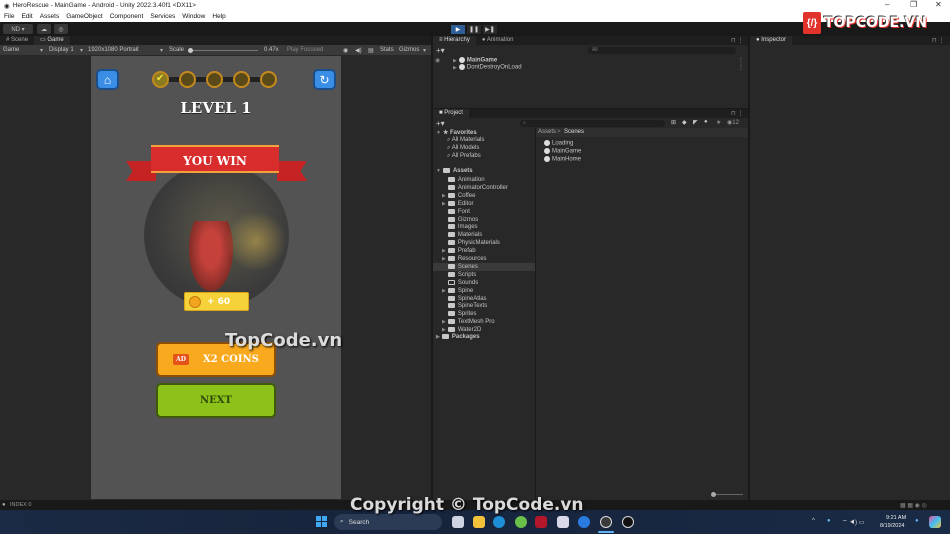 The image size is (950, 534). What do you see at coordinates (592, 123) in the screenshot?
I see `project-search: ⌕` at bounding box center [592, 123].